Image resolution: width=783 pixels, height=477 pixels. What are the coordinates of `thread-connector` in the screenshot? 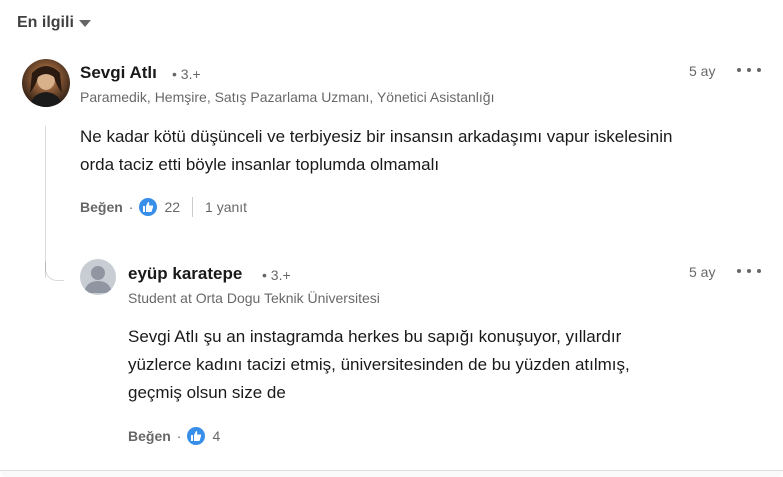 It's located at (54, 271).